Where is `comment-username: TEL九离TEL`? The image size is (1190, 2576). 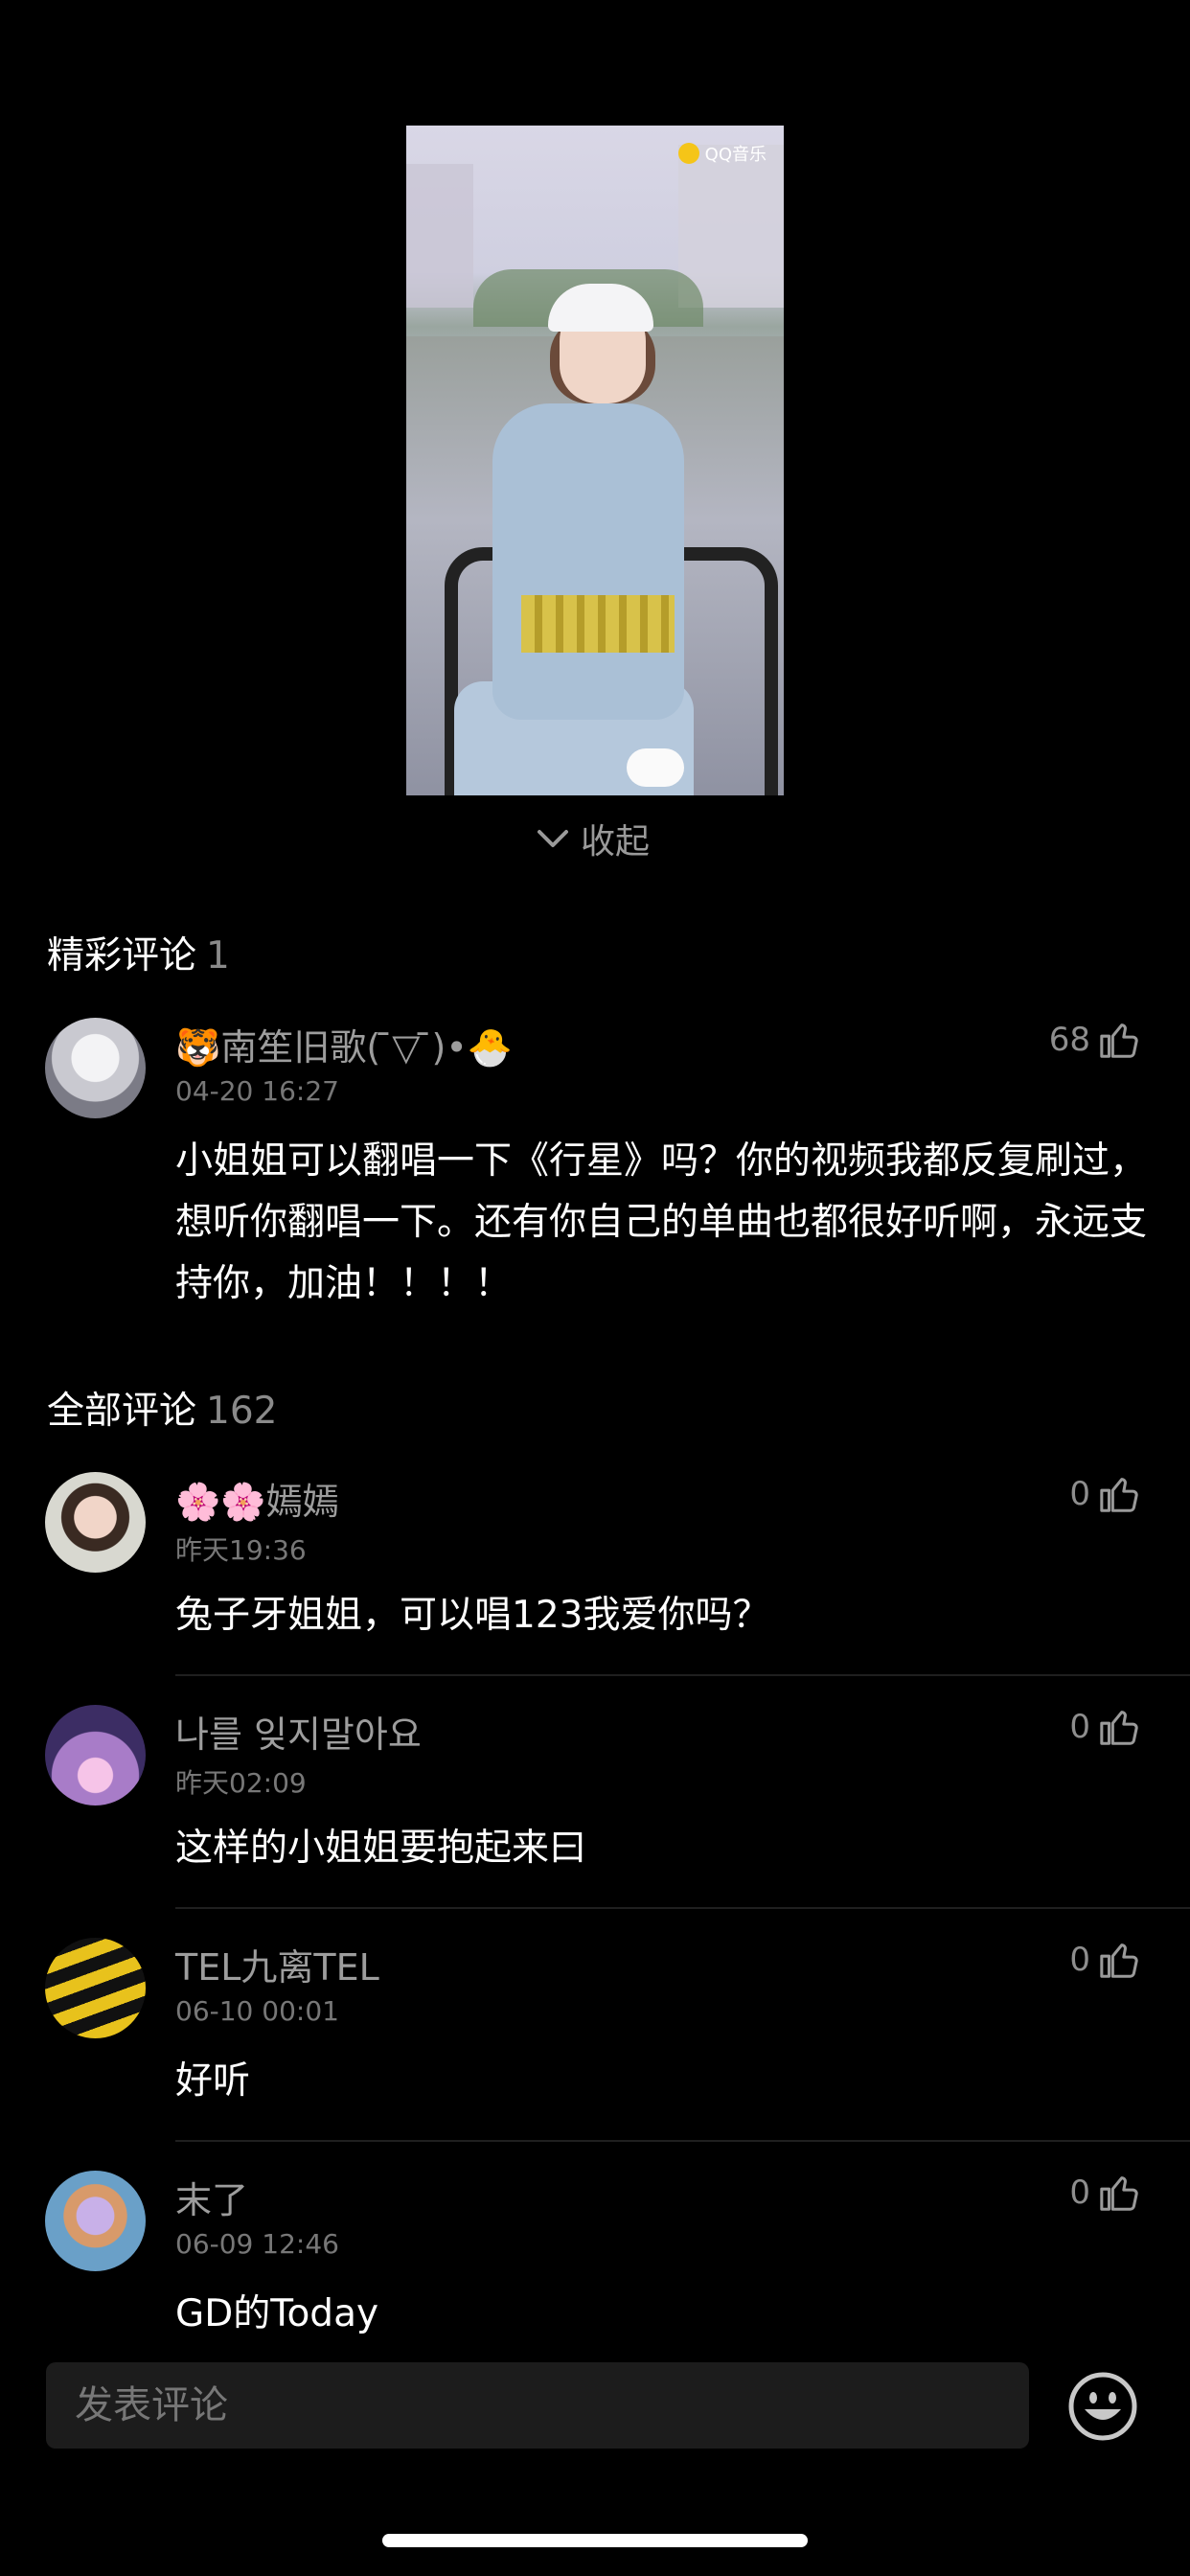
comment-username: TEL九离TEL is located at coordinates (277, 1964).